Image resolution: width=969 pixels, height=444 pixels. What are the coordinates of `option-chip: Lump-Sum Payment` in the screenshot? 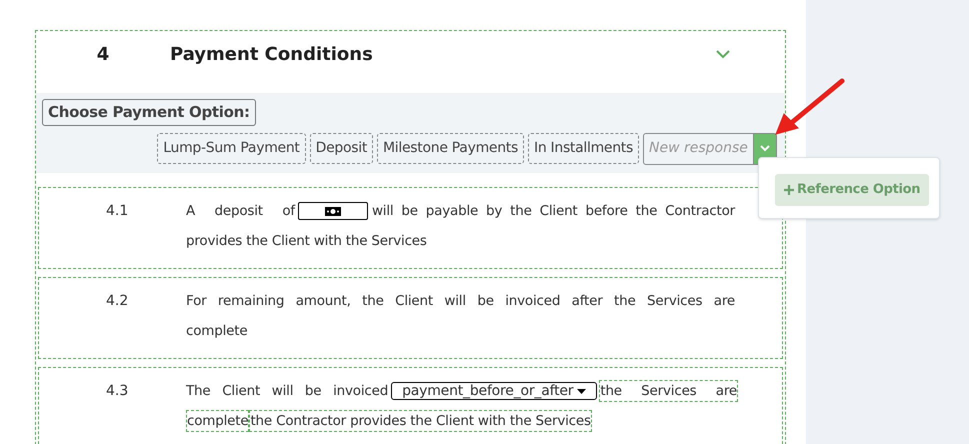 It's located at (231, 148).